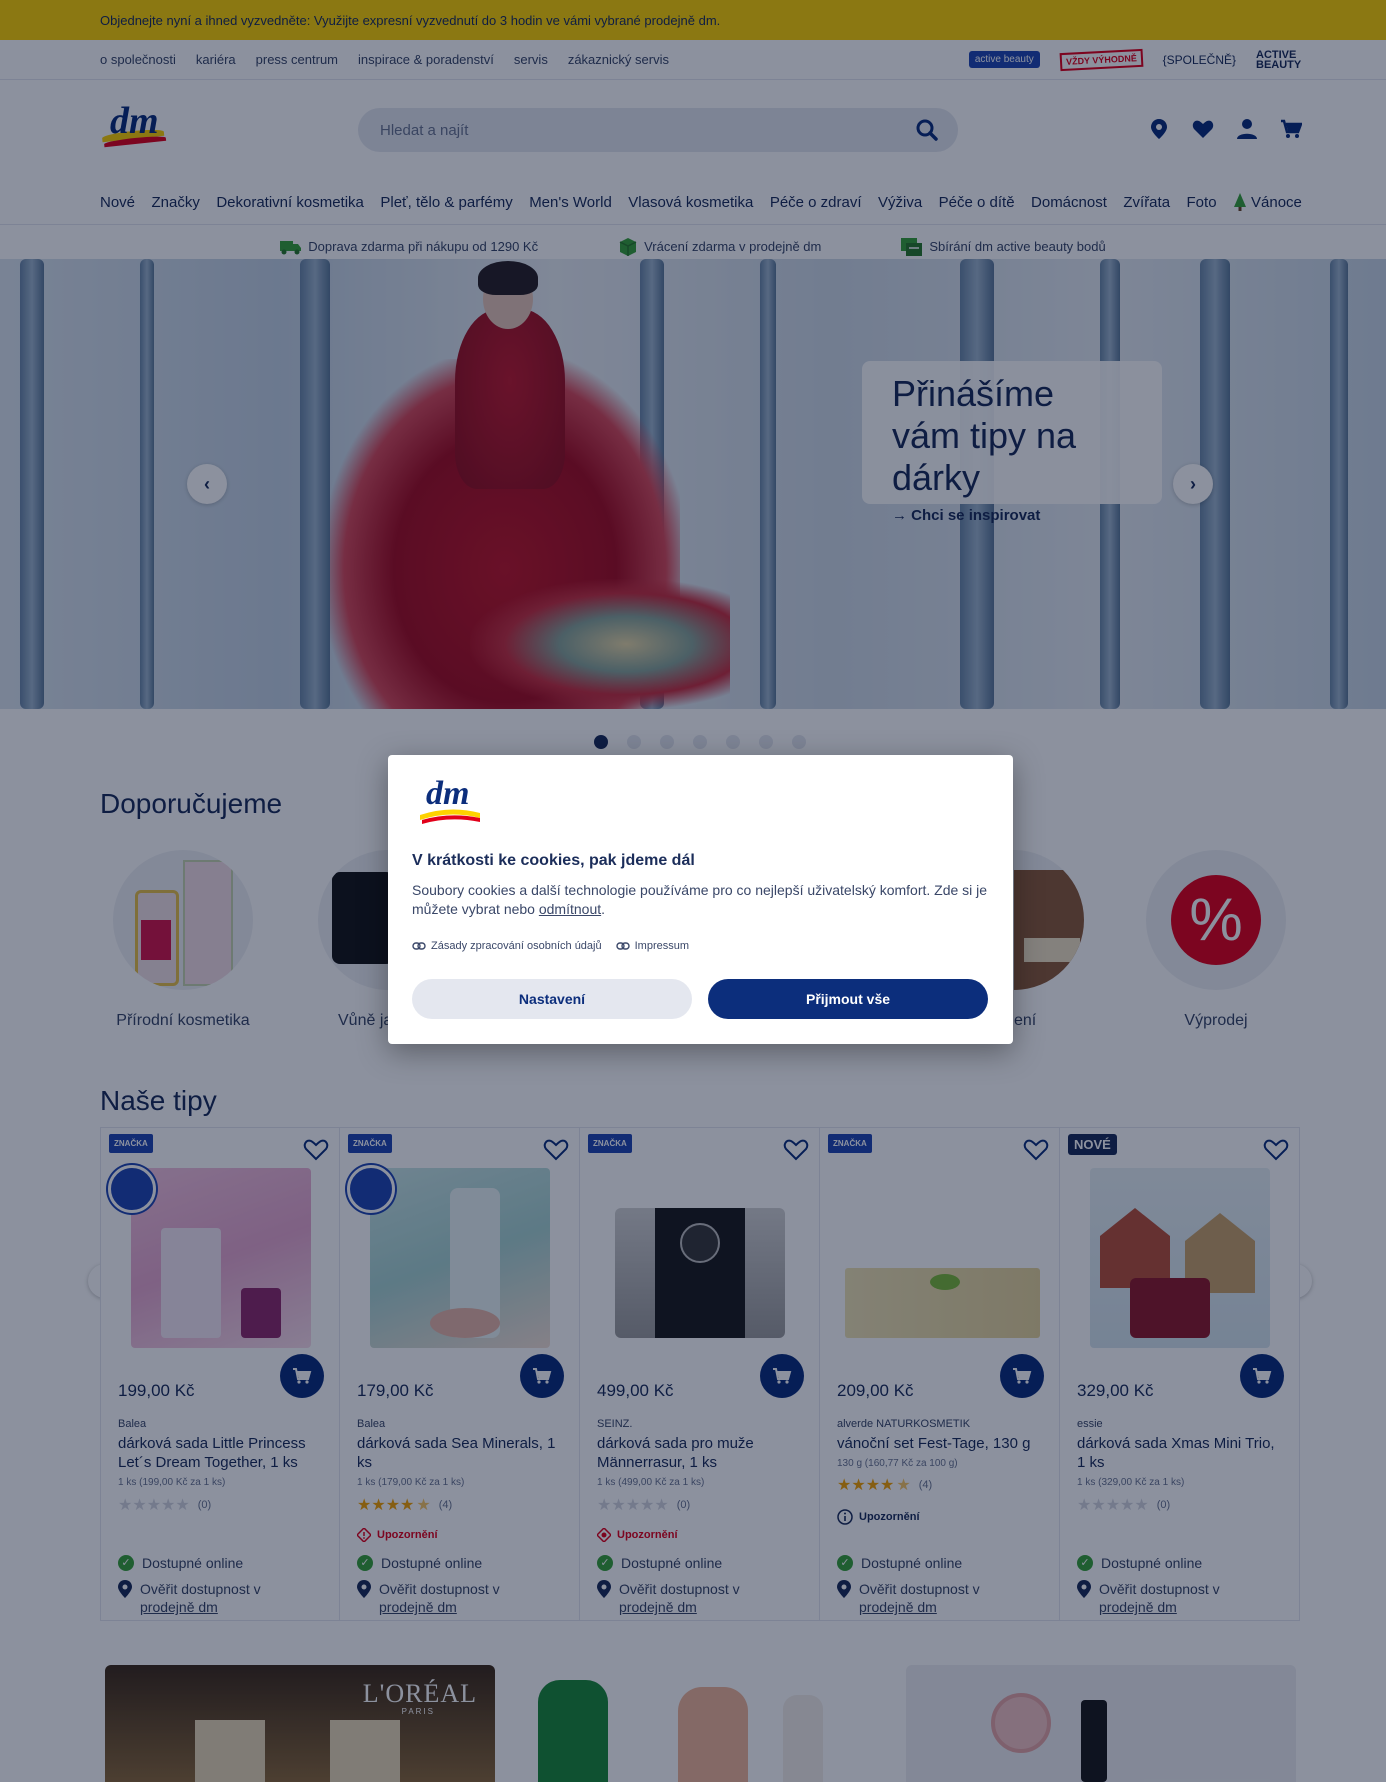 This screenshot has width=1386, height=1782. I want to click on impressum-label: Impressum, so click(662, 946).